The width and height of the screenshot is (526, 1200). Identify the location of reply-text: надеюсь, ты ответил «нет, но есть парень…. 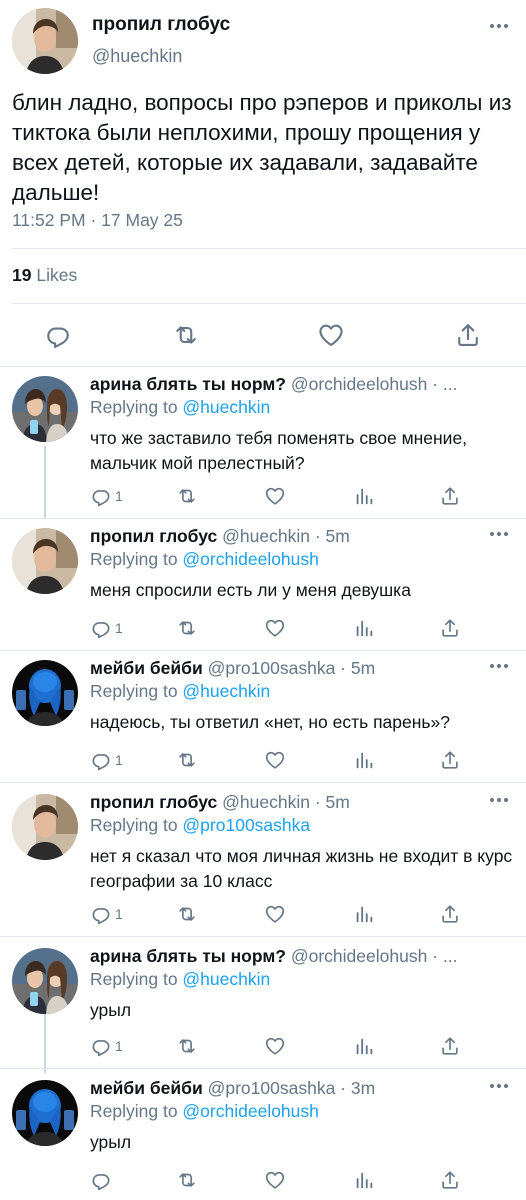
(270, 722).